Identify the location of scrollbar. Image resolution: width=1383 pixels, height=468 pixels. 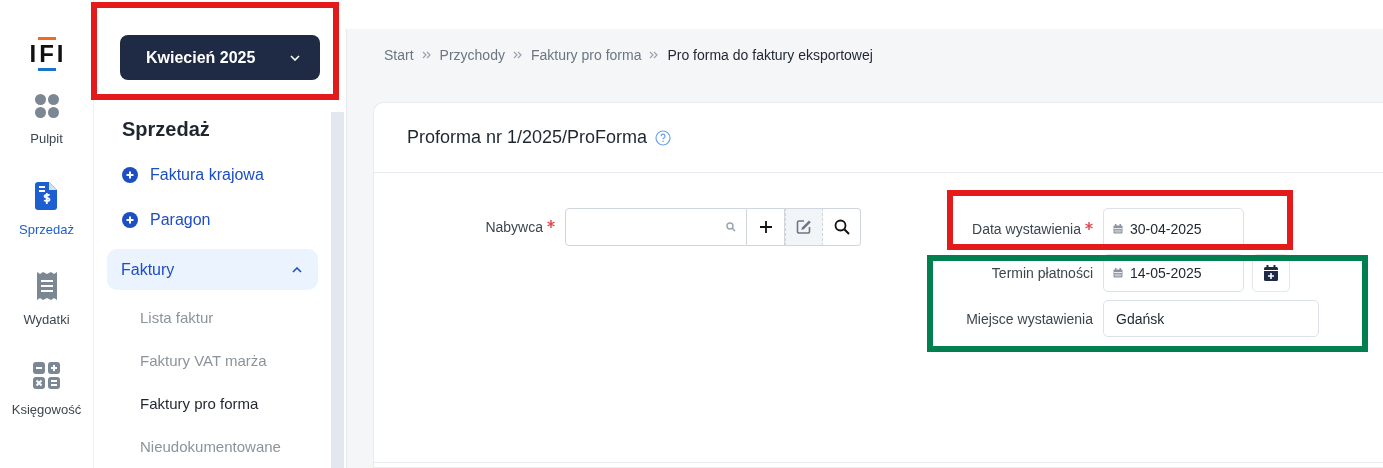
(337, 290).